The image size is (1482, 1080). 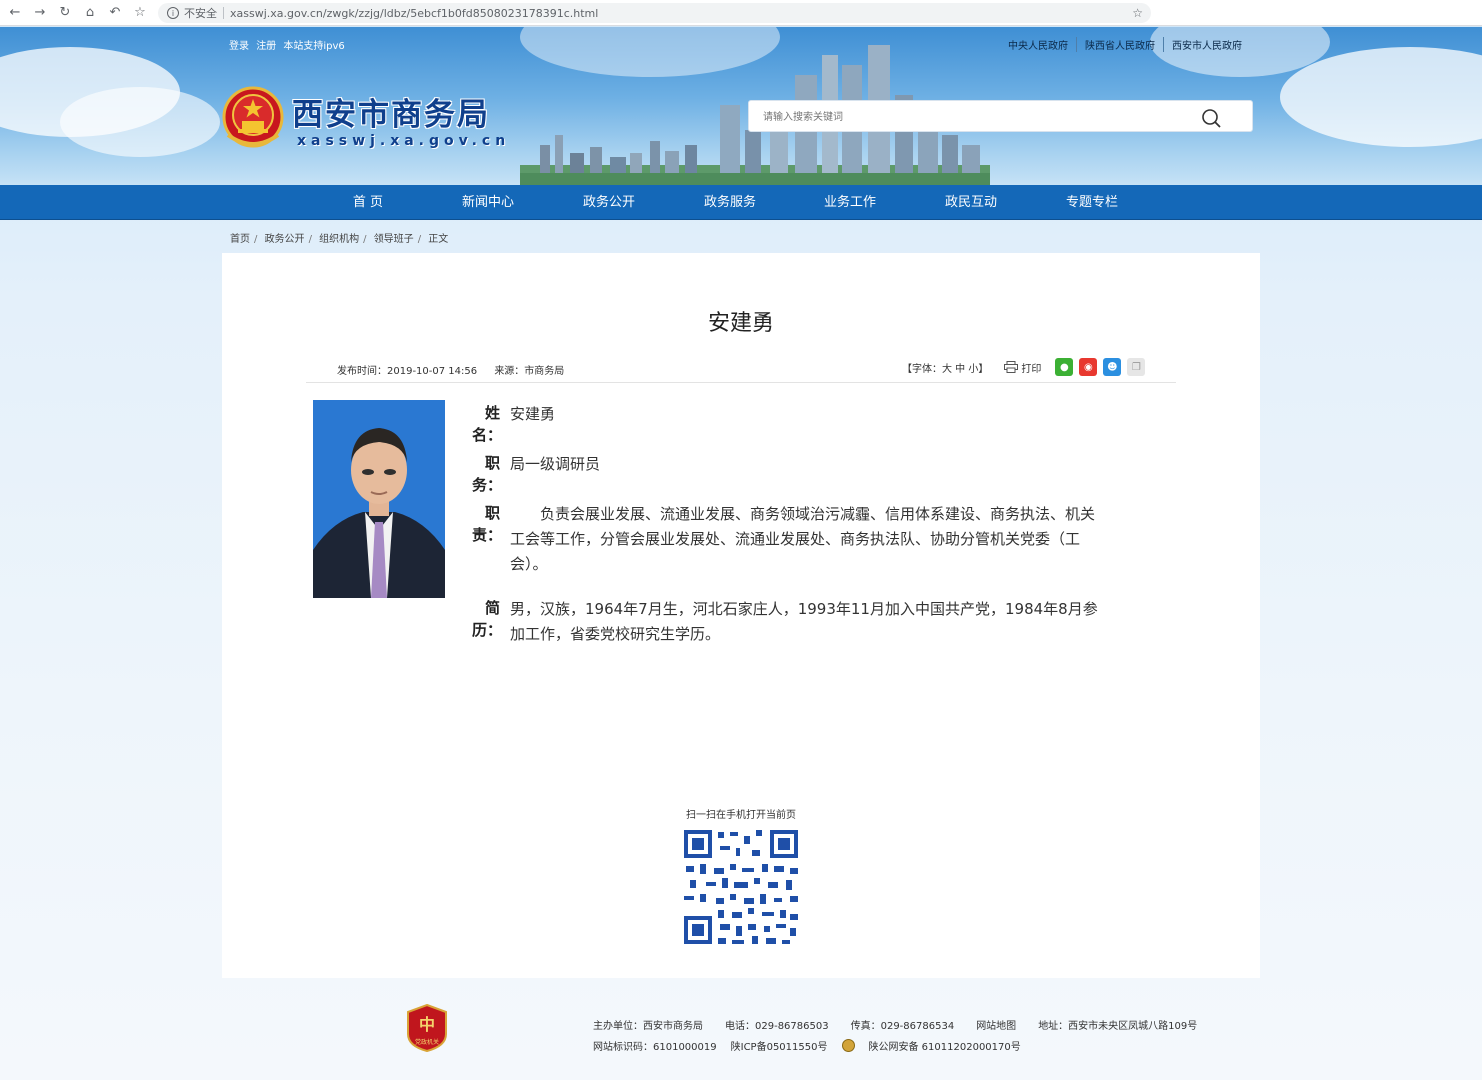 I want to click on footer-icp-link: 陕ICP备05011550号, so click(x=779, y=1045).